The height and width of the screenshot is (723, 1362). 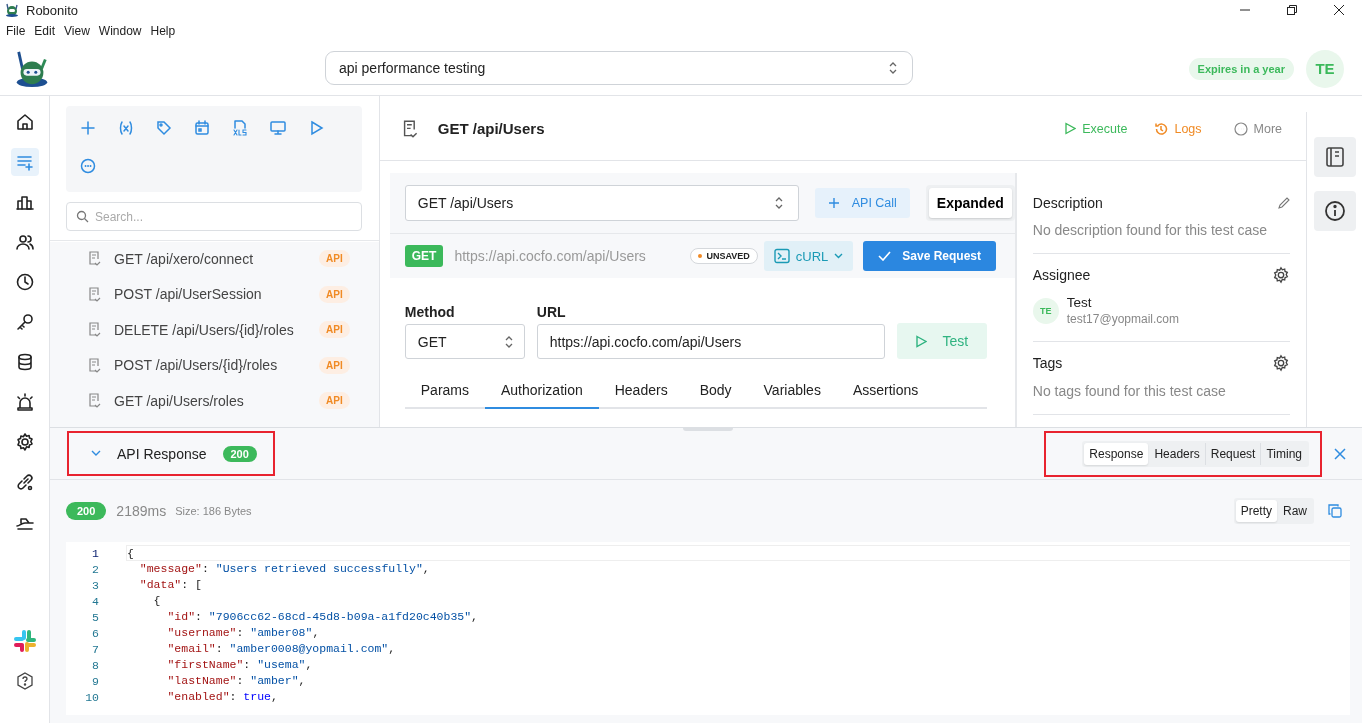 I want to click on editor-tab: Assertions, so click(x=885, y=392).